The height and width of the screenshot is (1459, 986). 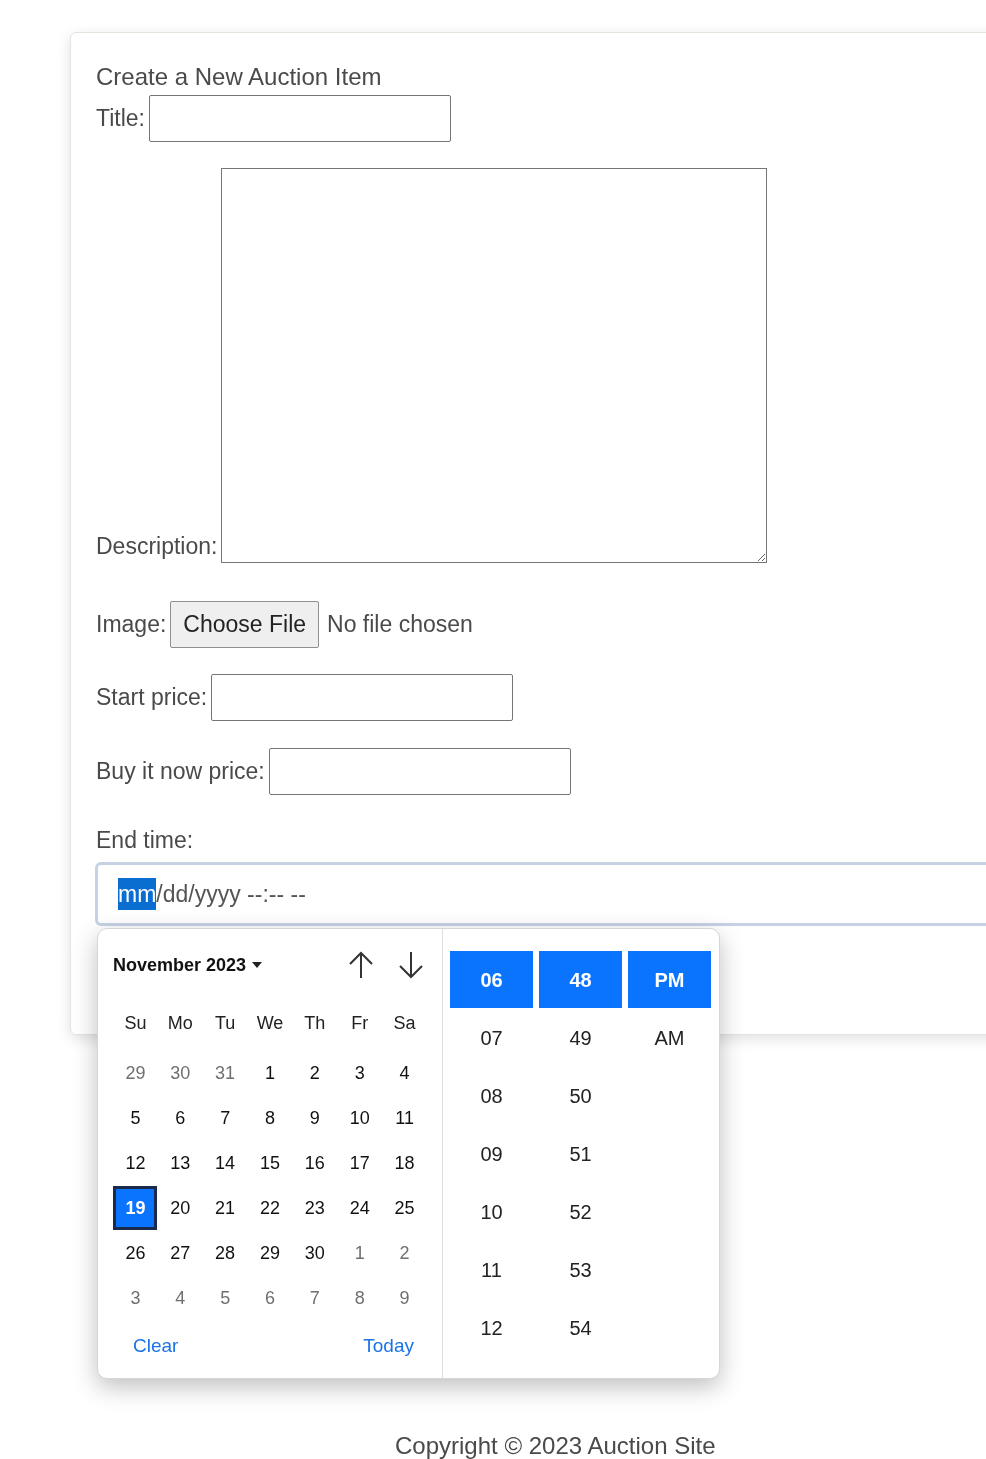 What do you see at coordinates (360, 1208) in the screenshot?
I see `calendar-day: 24` at bounding box center [360, 1208].